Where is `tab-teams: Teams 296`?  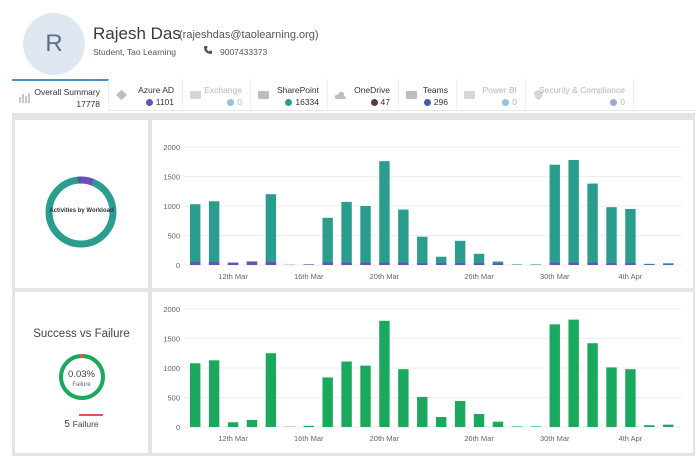 tab-teams: Teams 296 is located at coordinates (428, 95).